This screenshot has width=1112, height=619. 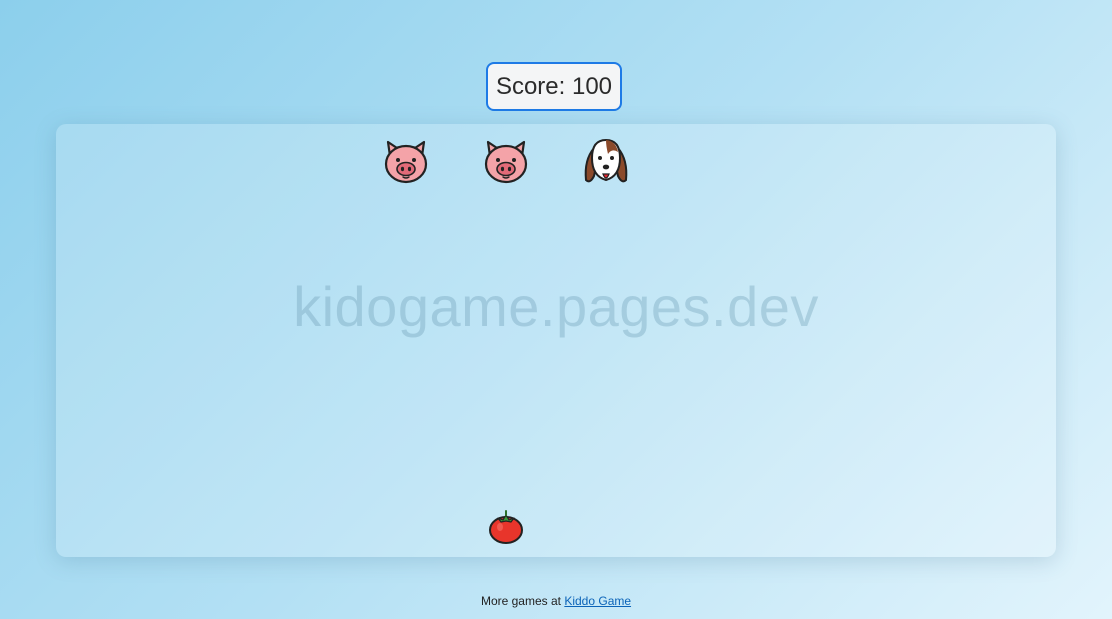 I want to click on score-display: Score: 100, so click(x=554, y=86).